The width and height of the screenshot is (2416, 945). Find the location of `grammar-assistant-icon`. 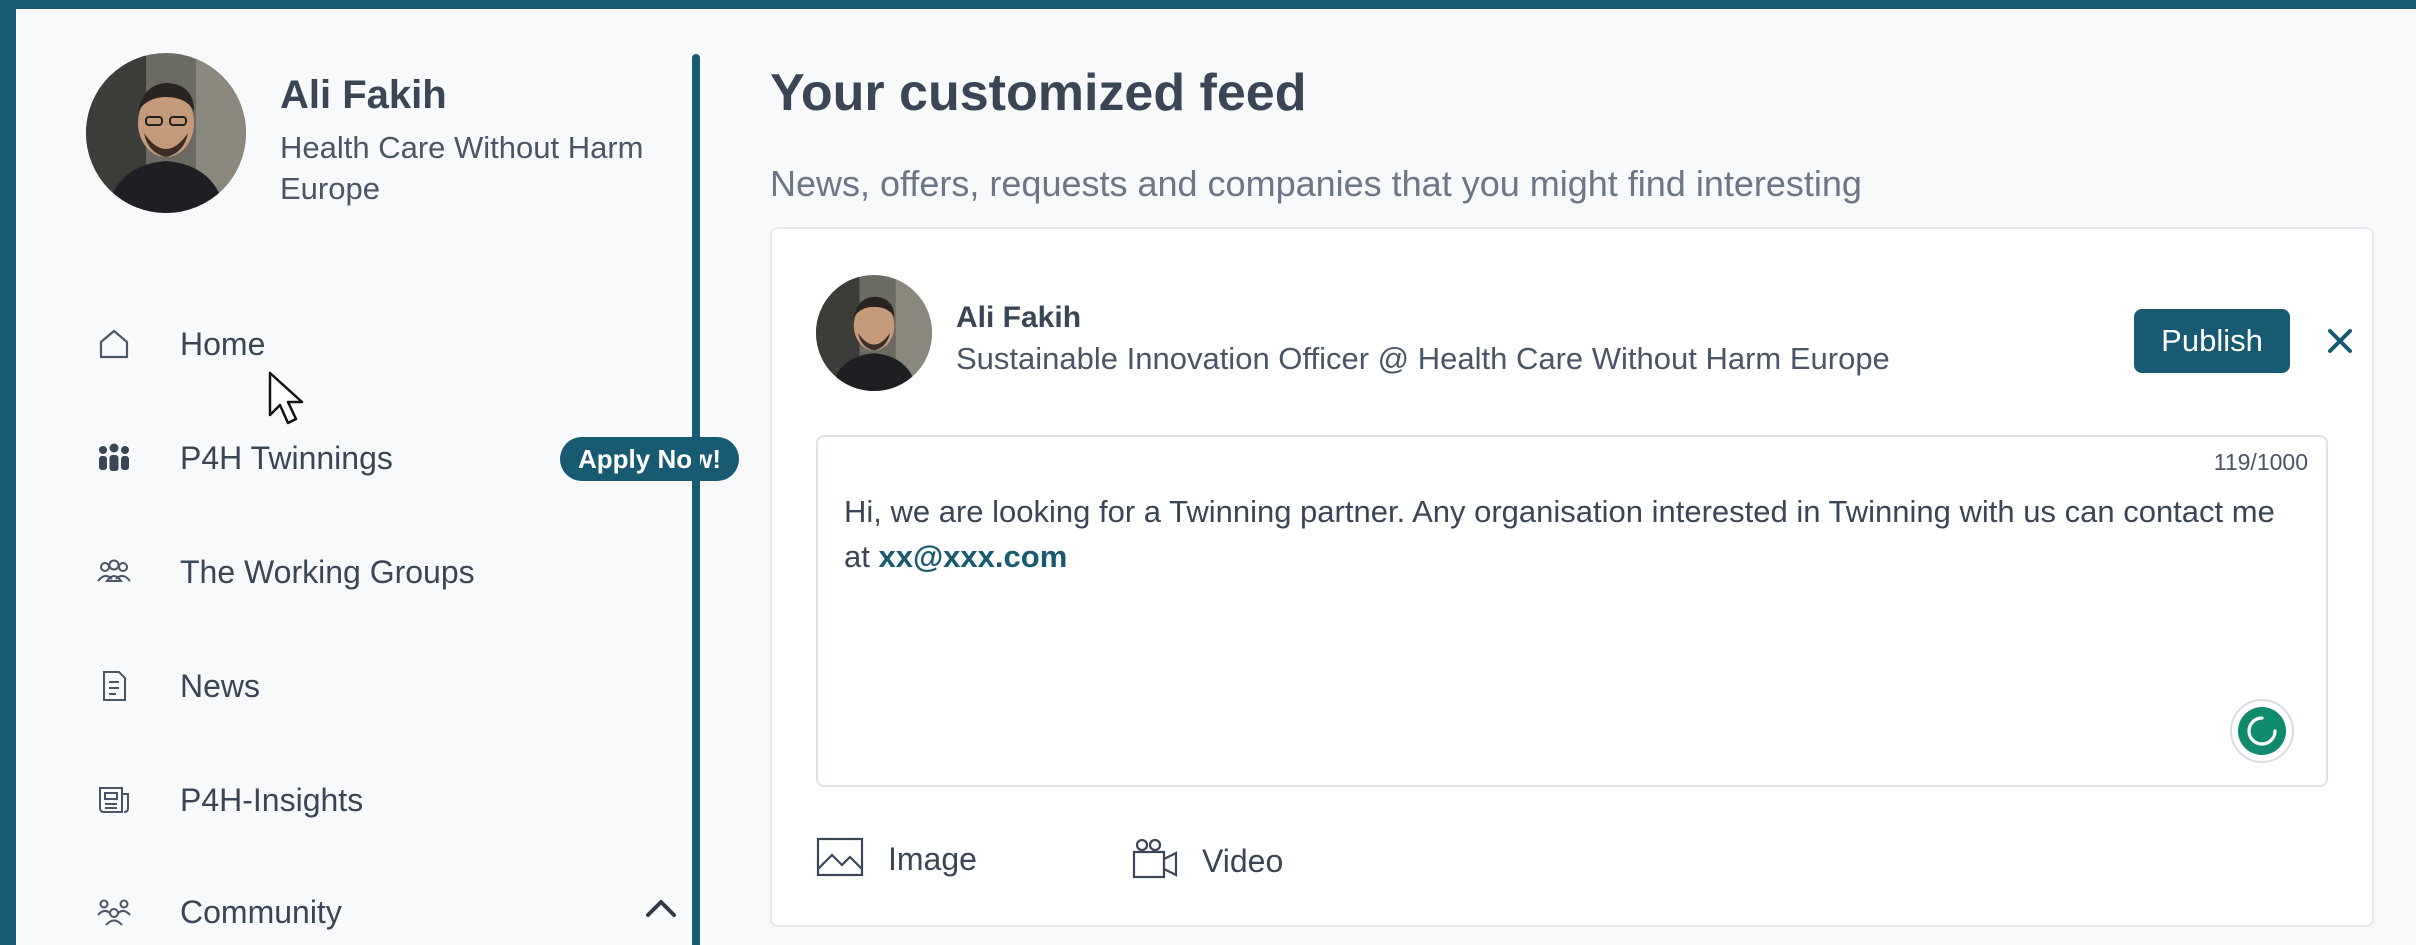

grammar-assistant-icon is located at coordinates (2262, 731).